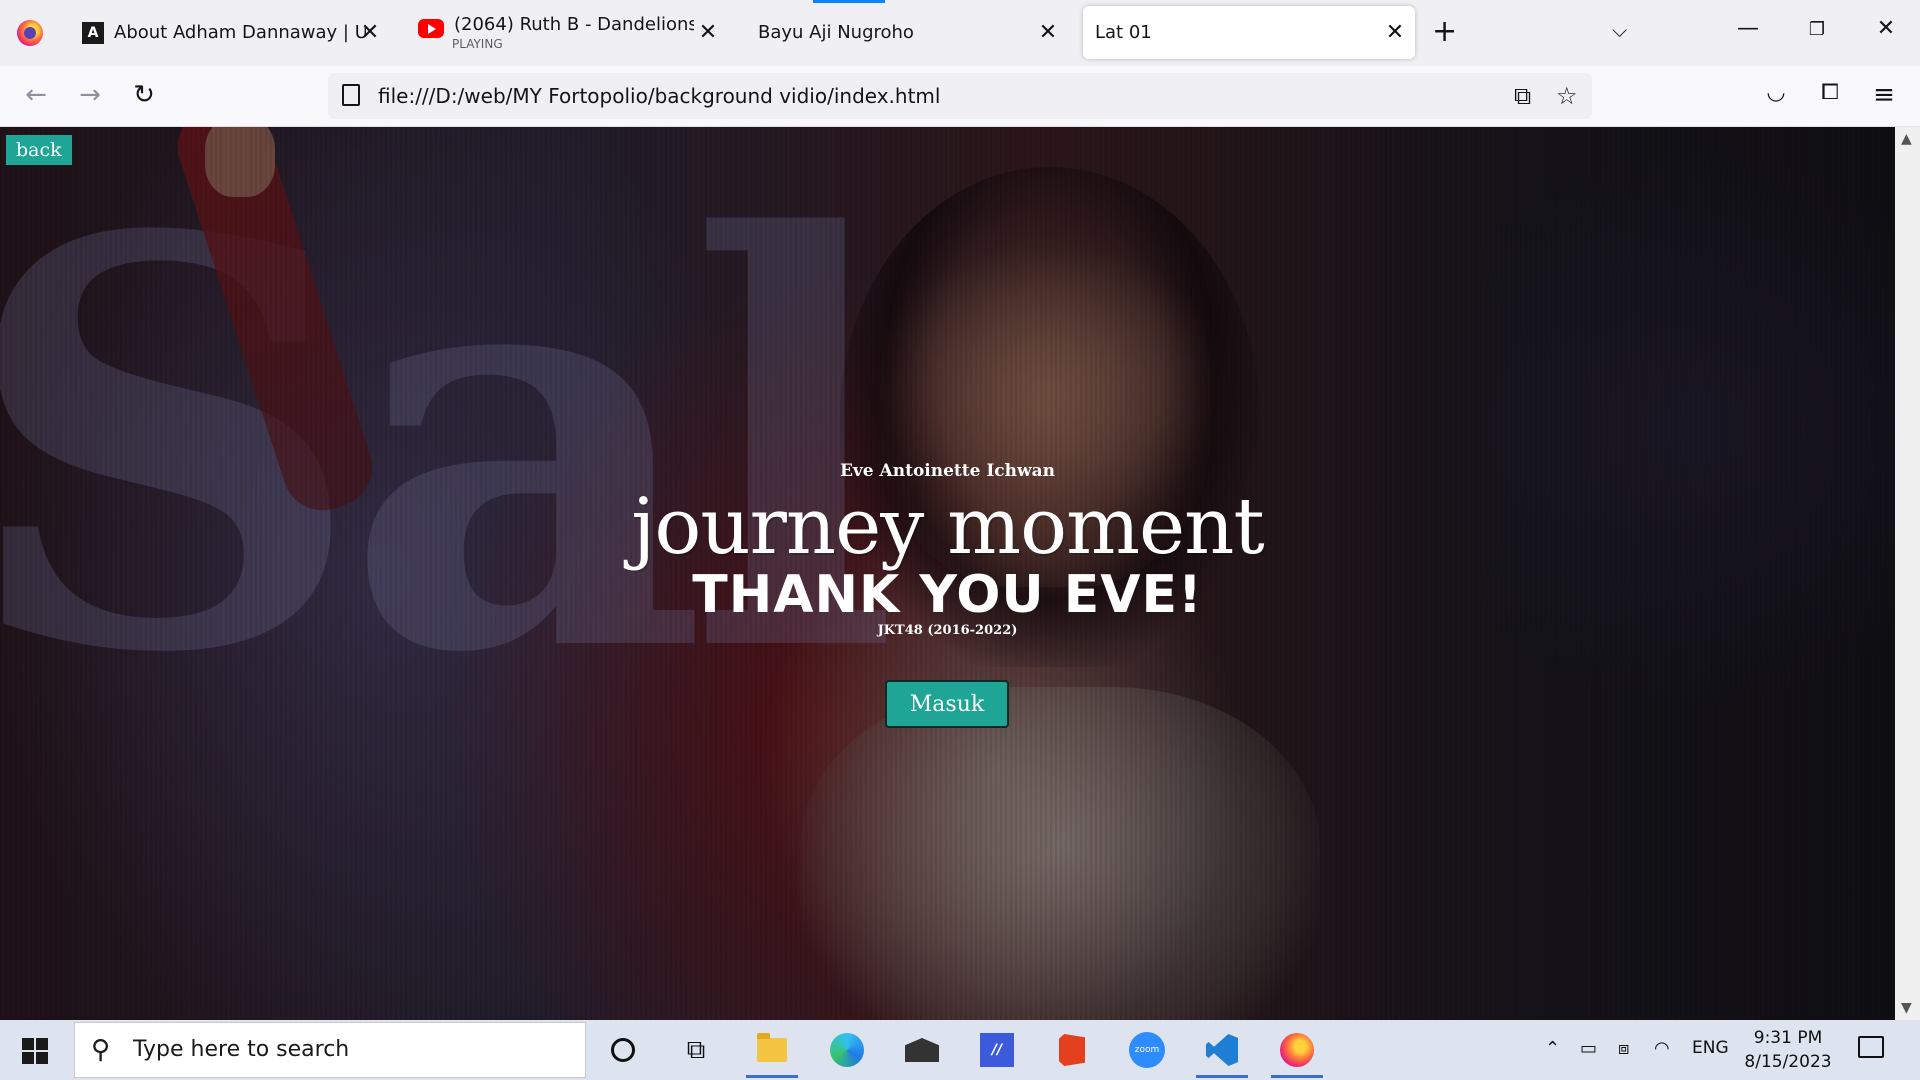 The image size is (1920, 1080). Describe the element at coordinates (574, 24) in the screenshot. I see `tab-label: (2064) Ruth B - Dandelions (lyric` at that location.